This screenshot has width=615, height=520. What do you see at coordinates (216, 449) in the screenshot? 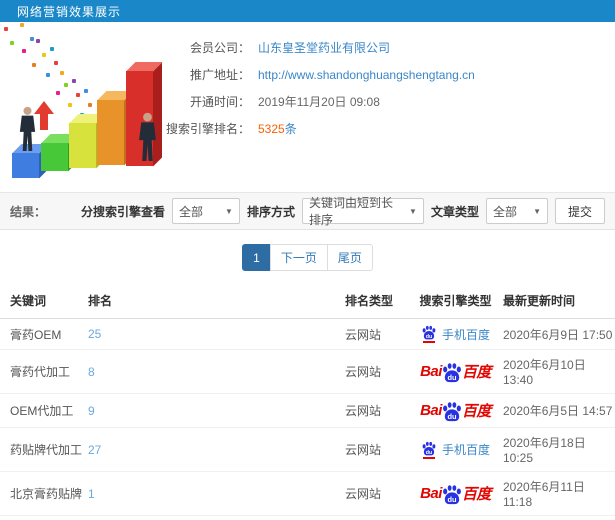
I see `rank-cell: 27` at bounding box center [216, 449].